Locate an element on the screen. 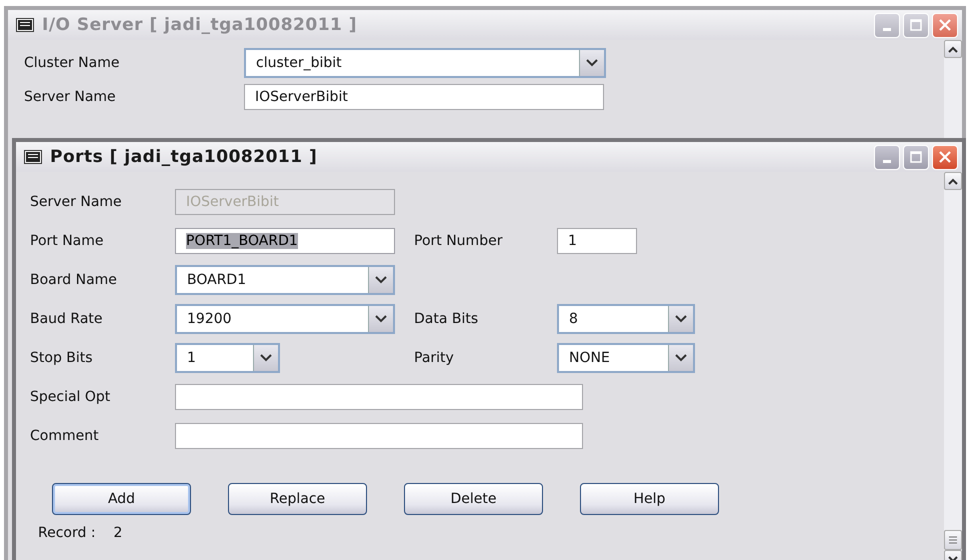  field-label: Special Opt is located at coordinates (71, 396).